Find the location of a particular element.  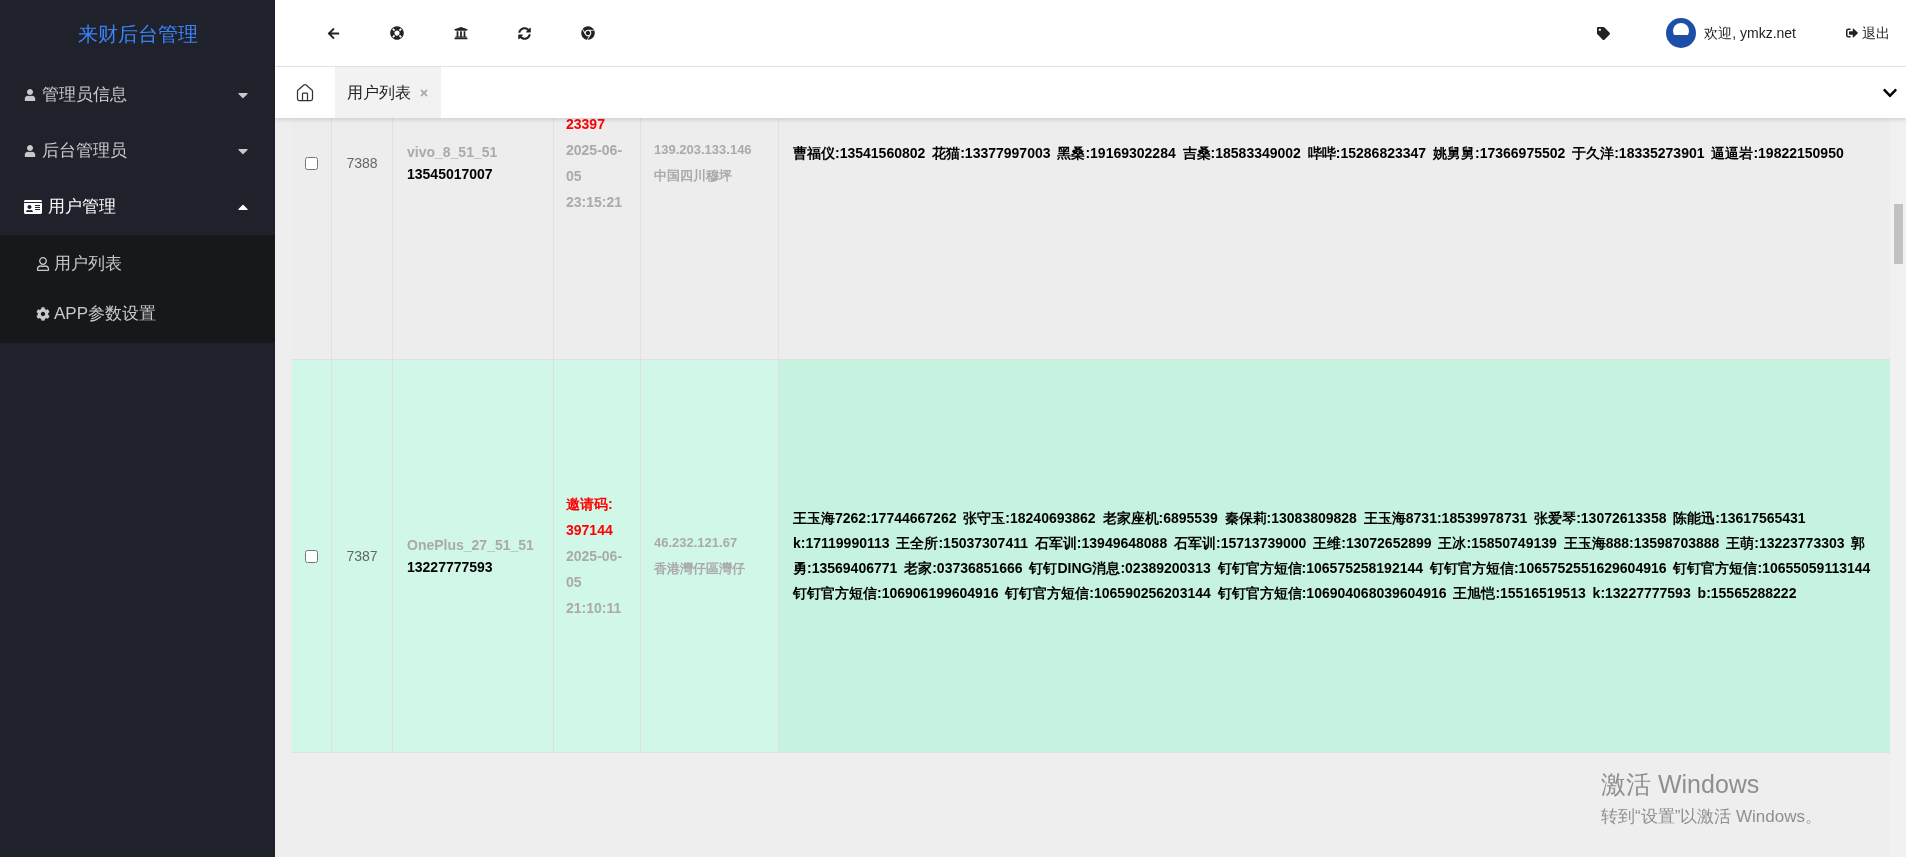

tab: 用户列表 is located at coordinates (388, 92).